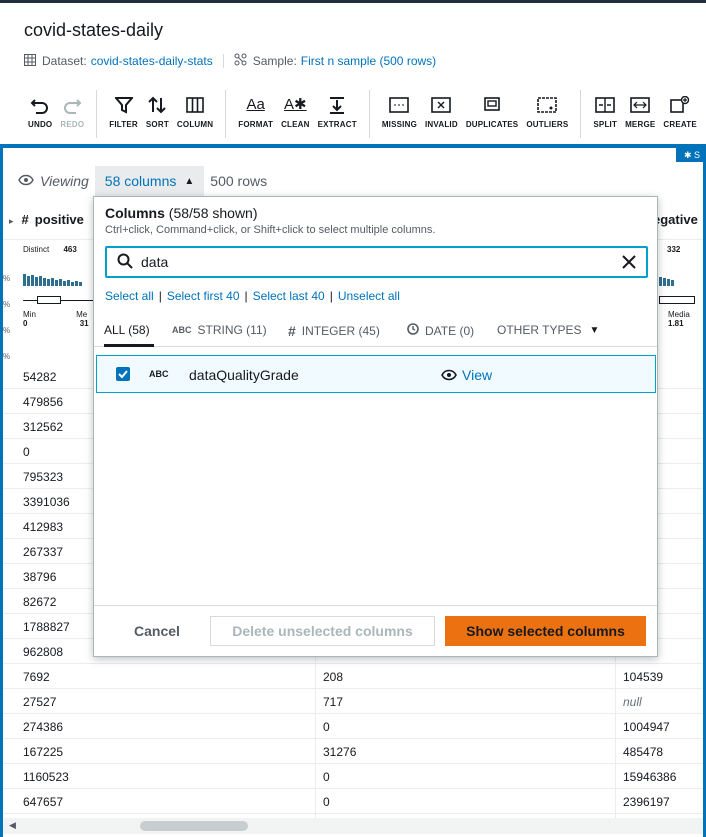 Image resolution: width=706 pixels, height=837 pixels. What do you see at coordinates (203, 296) in the screenshot?
I see `select-first-40-link: Select first 40` at bounding box center [203, 296].